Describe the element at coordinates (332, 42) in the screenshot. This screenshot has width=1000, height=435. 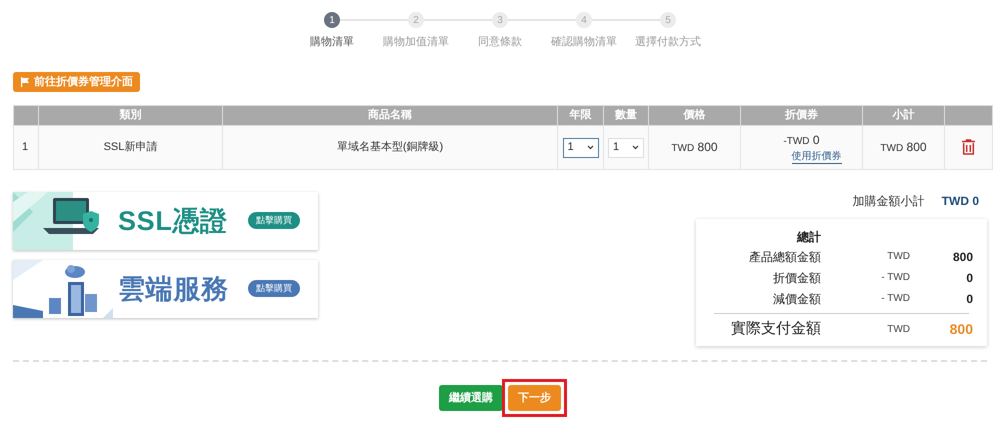
I see `step-label: 購物清單` at that location.